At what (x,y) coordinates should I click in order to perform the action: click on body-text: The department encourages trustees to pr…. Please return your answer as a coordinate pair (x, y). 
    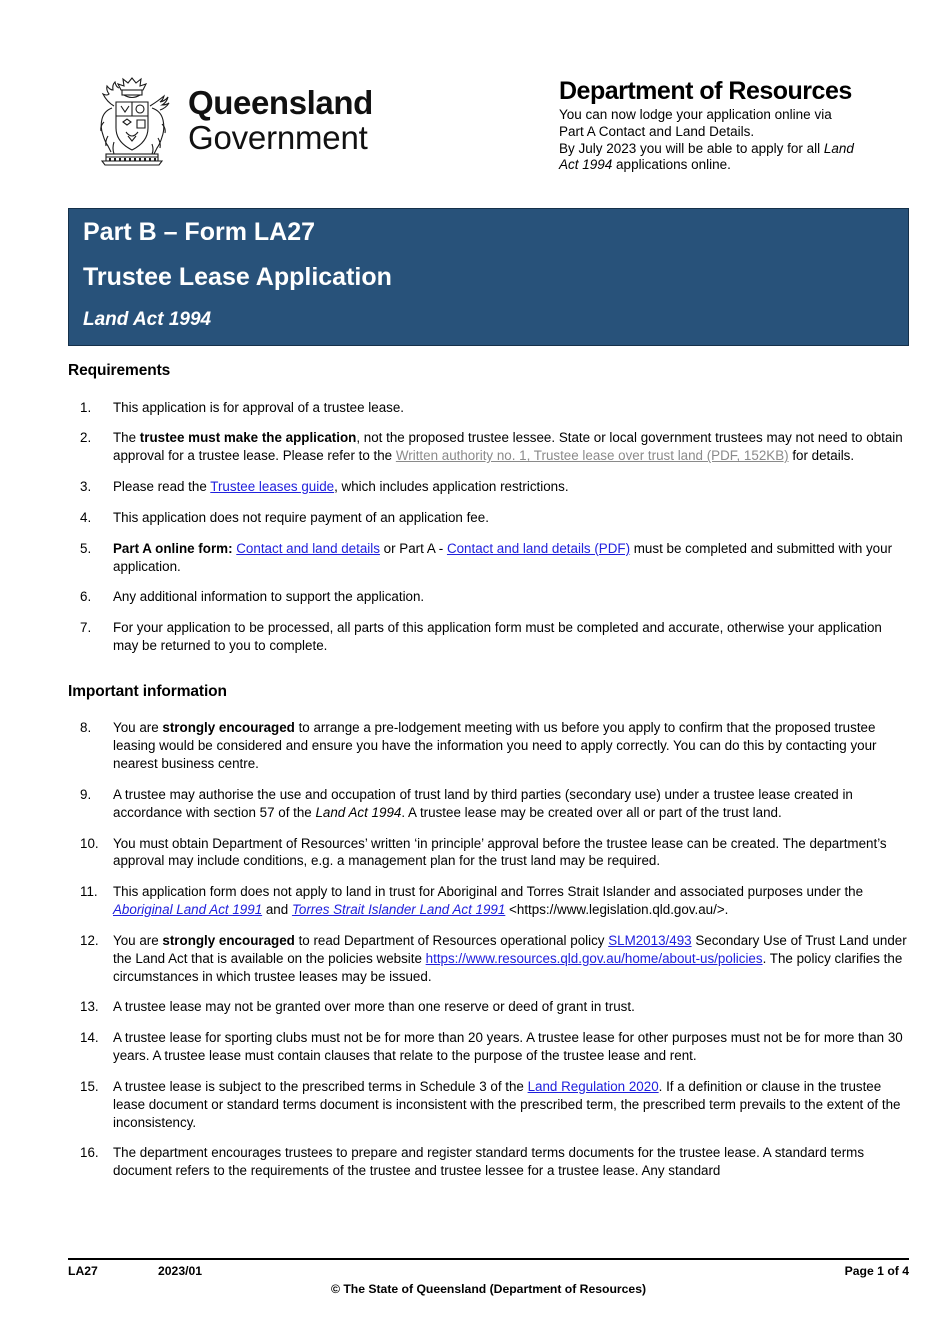
    Looking at the image, I should click on (489, 1162).